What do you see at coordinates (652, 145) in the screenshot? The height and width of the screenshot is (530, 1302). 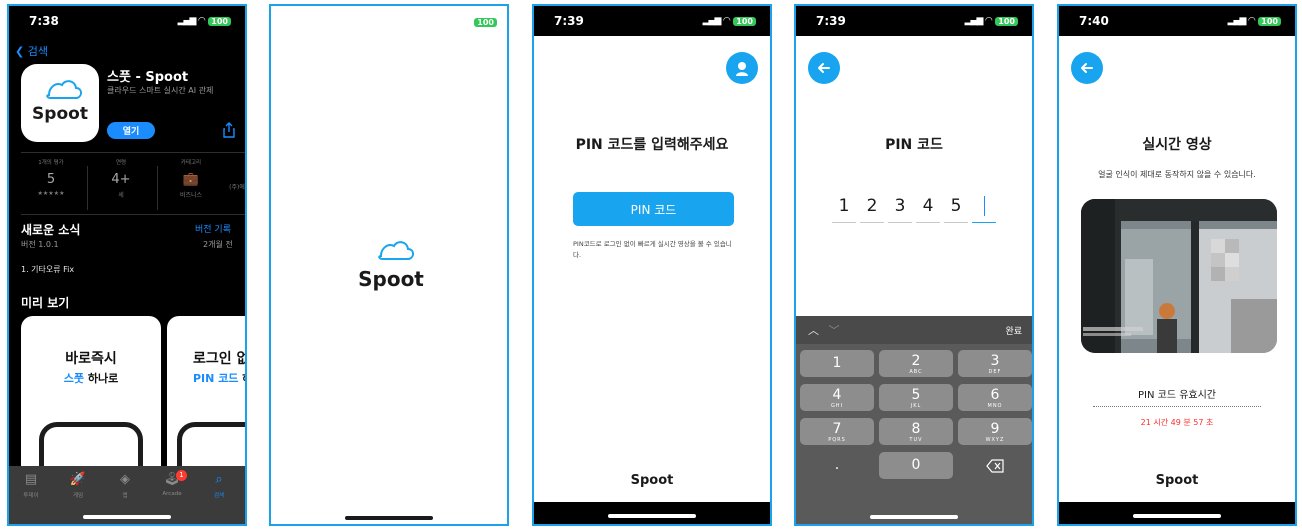 I see `page-title: PIN 코드를 입력해주세요` at bounding box center [652, 145].